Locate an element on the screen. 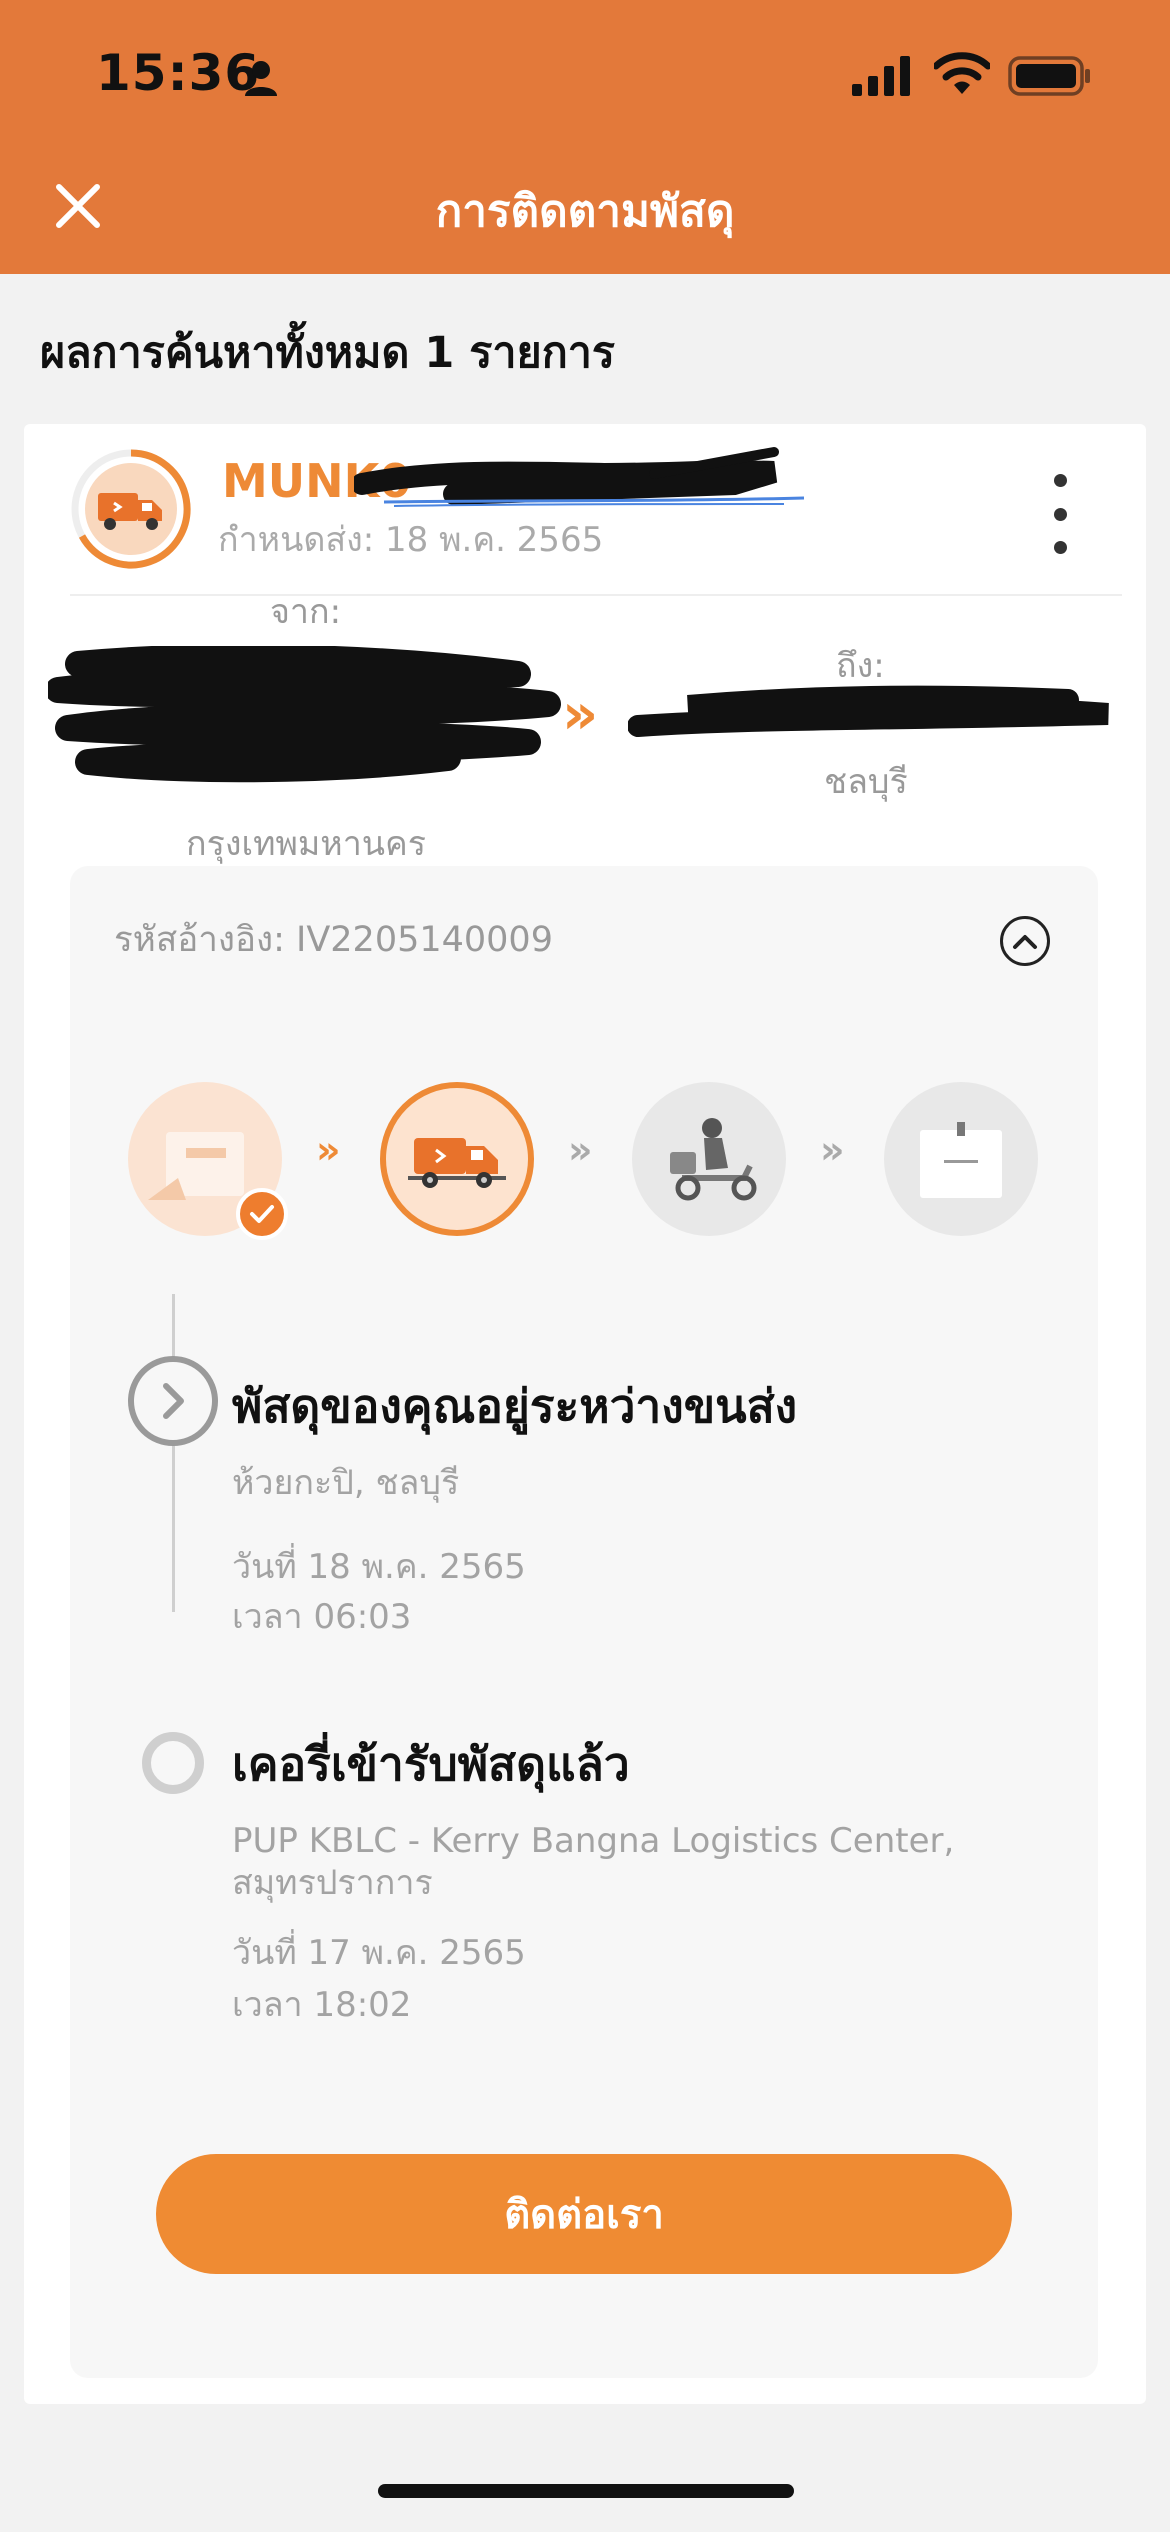 This screenshot has height=2532, width=1170. event-title: เคอรี่เข้ารับพัสดุแล้ว is located at coordinates (431, 1764).